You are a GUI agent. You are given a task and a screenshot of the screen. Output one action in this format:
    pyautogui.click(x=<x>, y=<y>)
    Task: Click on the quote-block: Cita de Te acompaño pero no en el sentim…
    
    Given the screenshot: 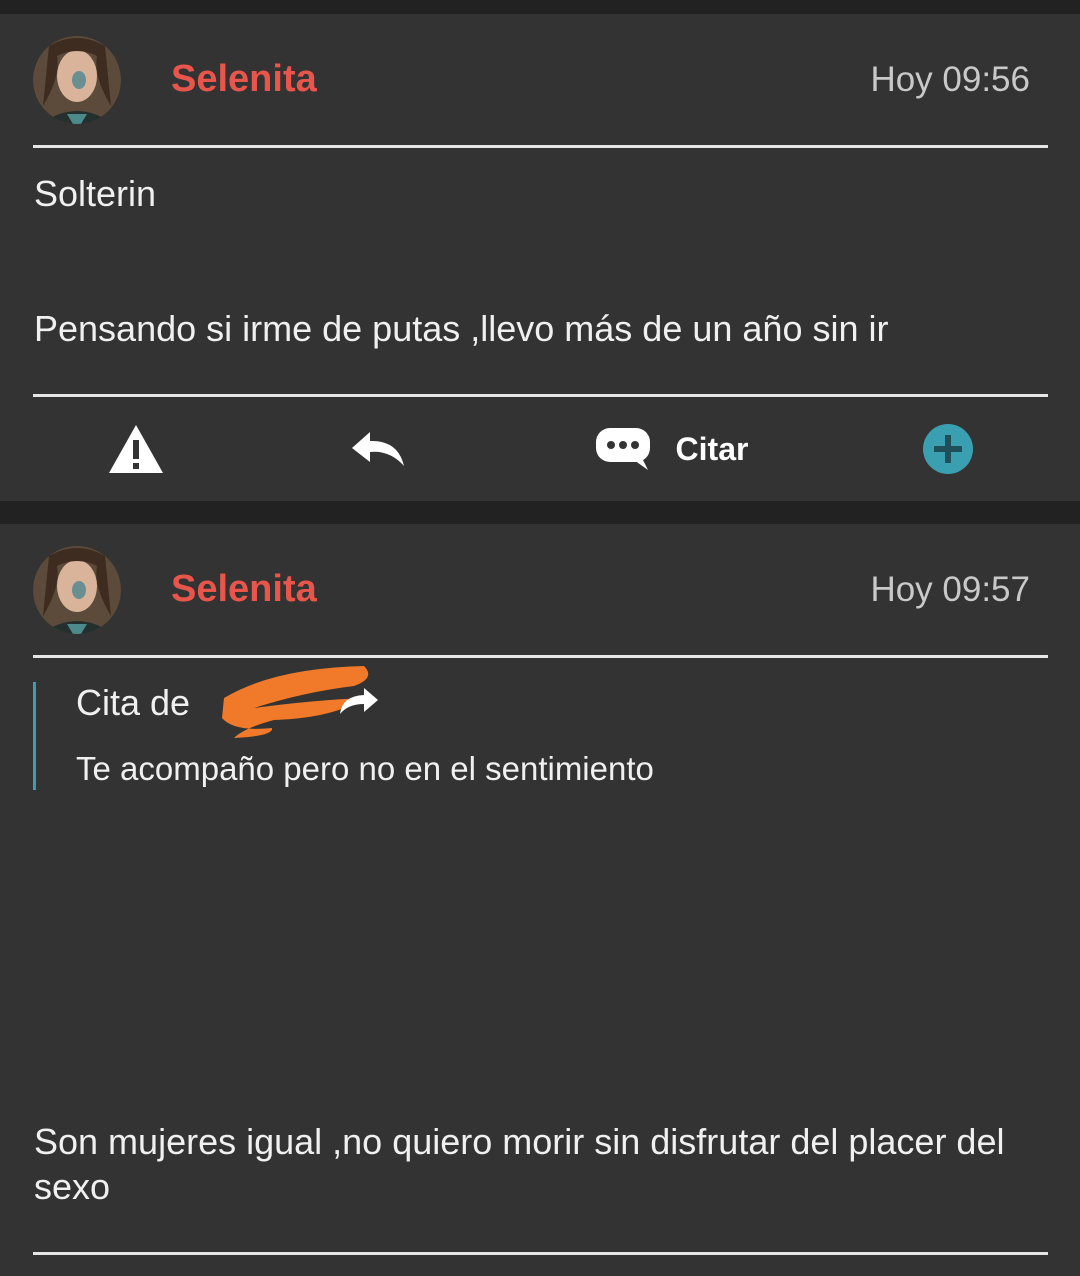 What is the action you would take?
    pyautogui.click(x=524, y=728)
    